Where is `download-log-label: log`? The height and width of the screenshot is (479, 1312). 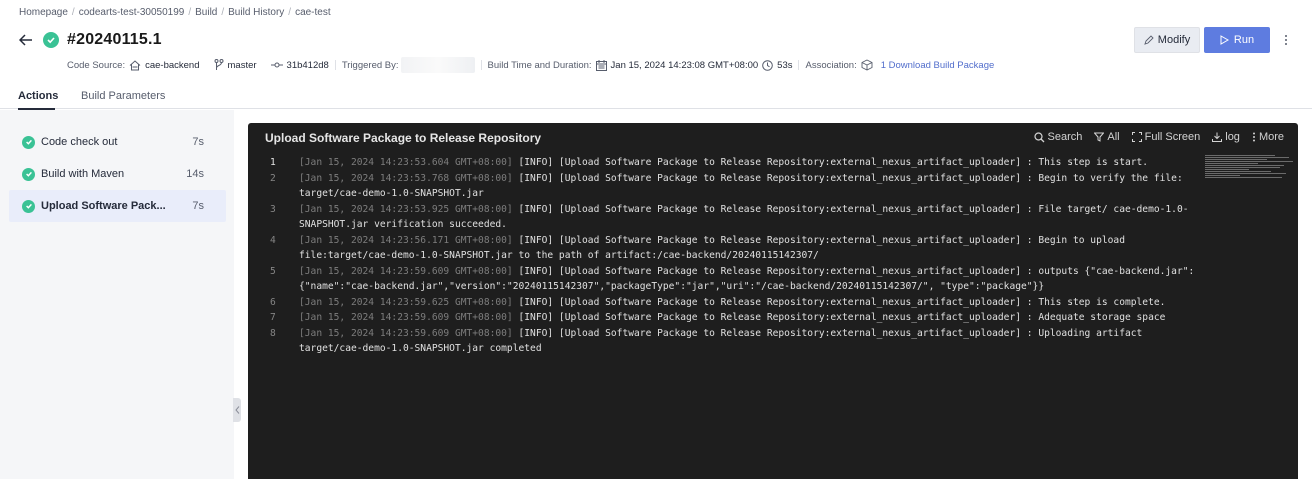
download-log-label: log is located at coordinates (1232, 137).